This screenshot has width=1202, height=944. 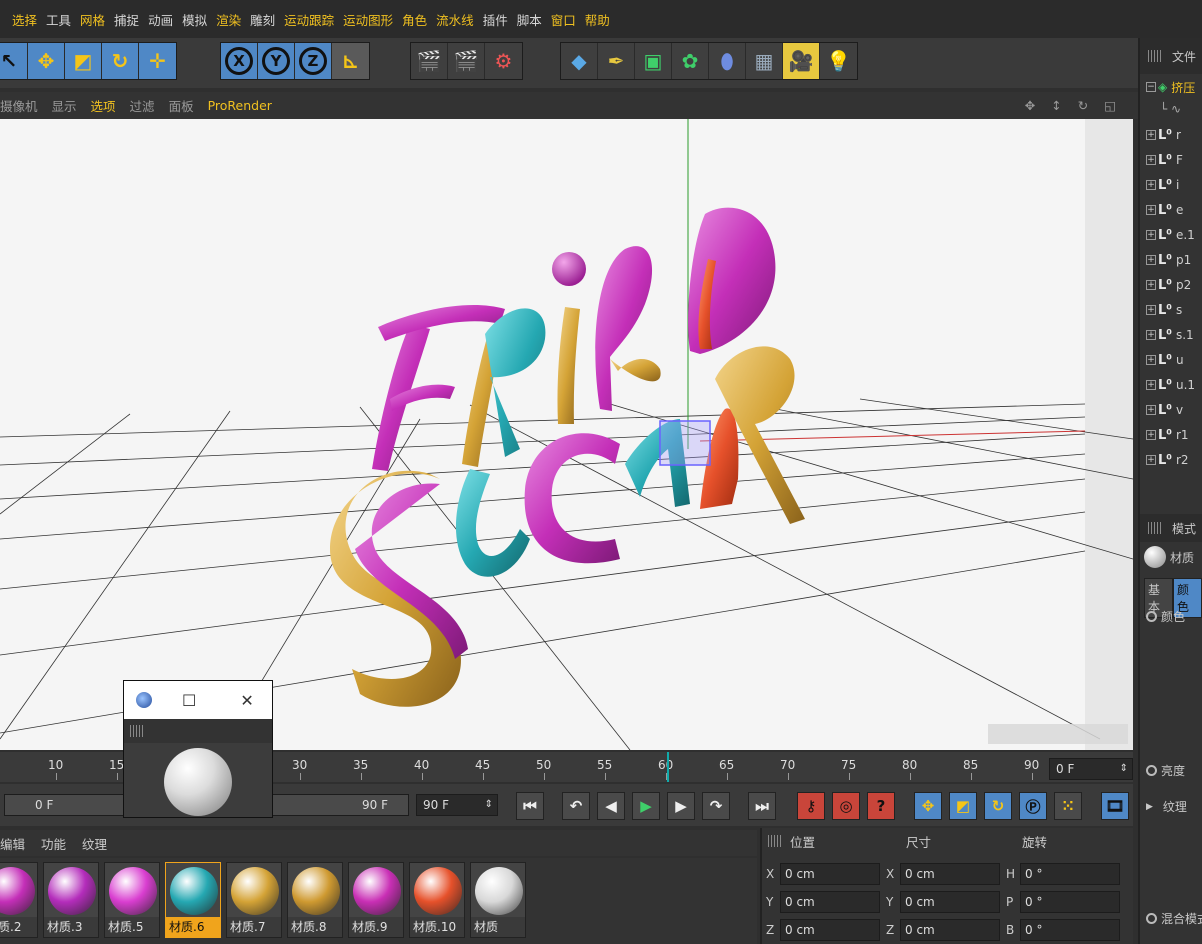 I want to click on select-tool-button: ↖, so click(x=14, y=61).